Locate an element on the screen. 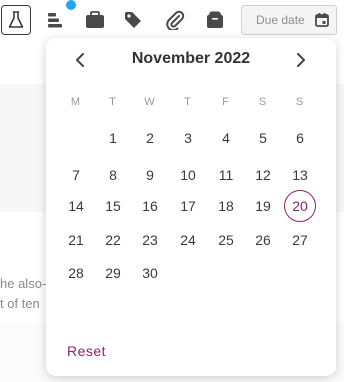  day-cell: 6 is located at coordinates (300, 138).